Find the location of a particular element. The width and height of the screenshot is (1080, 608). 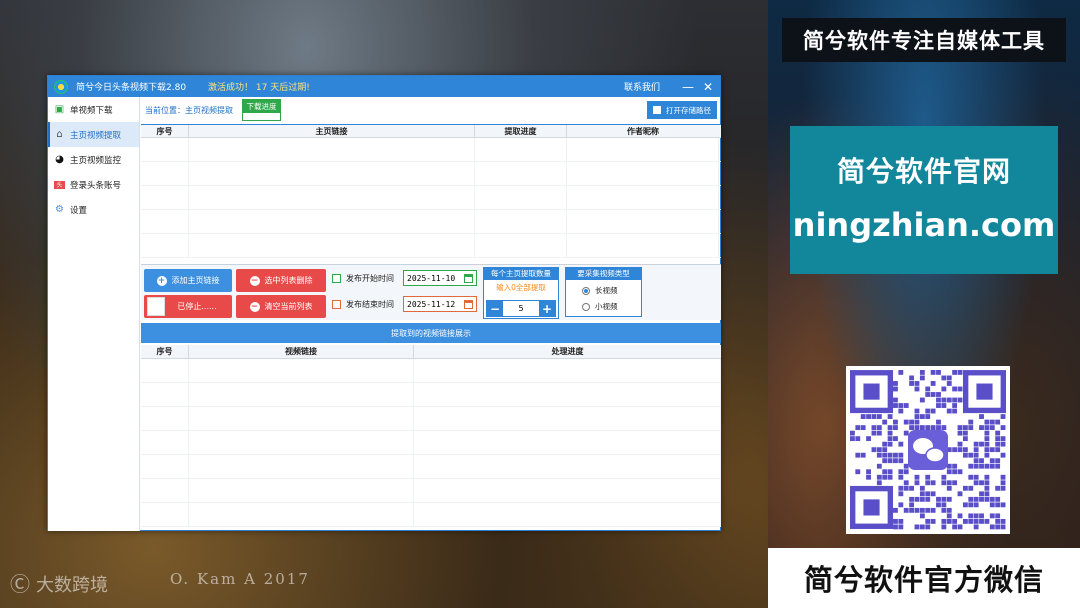

home-icon: ⌂ is located at coordinates (59, 134).